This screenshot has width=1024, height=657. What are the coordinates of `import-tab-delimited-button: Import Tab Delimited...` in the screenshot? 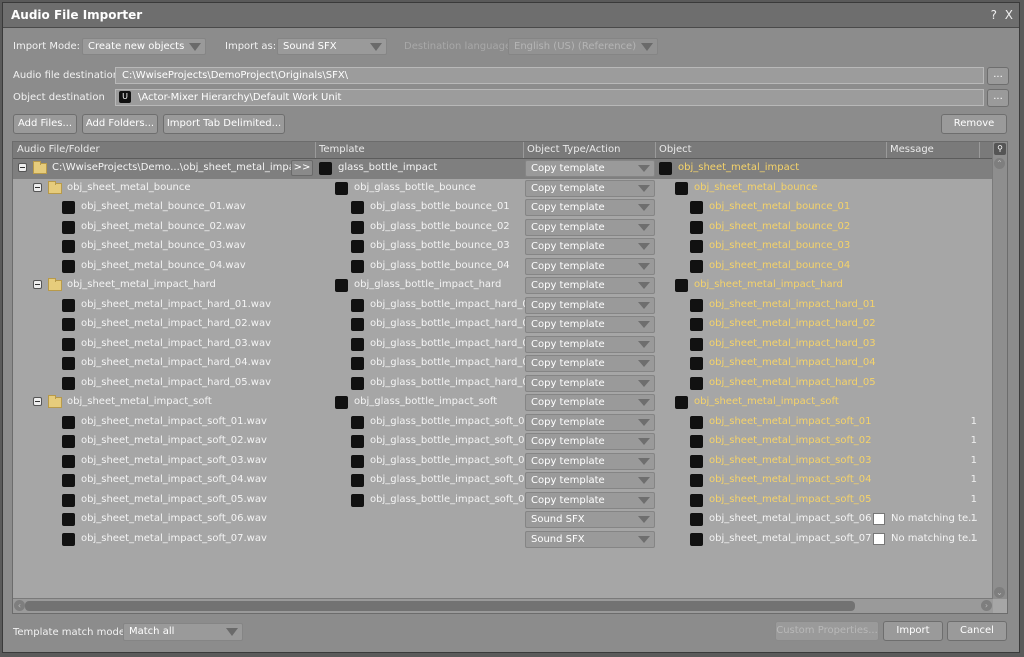 It's located at (224, 124).